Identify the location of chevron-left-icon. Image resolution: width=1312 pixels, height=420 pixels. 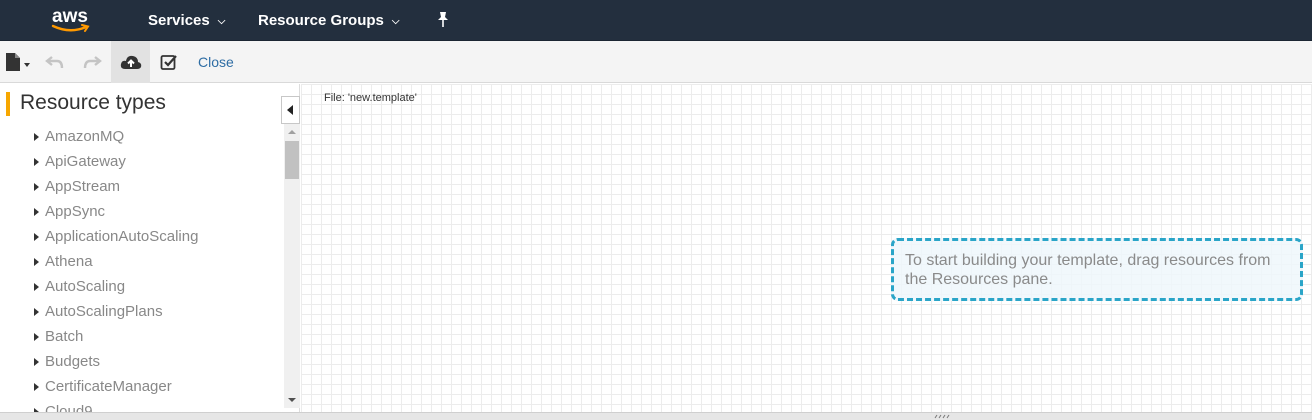
(289, 110).